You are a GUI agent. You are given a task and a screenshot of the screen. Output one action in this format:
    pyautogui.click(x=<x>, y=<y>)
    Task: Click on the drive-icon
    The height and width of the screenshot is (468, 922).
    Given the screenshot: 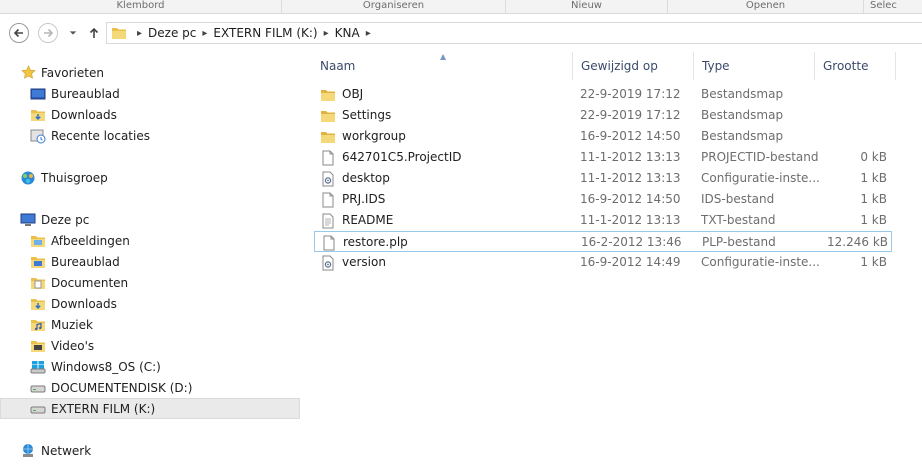 What is the action you would take?
    pyautogui.click(x=38, y=409)
    